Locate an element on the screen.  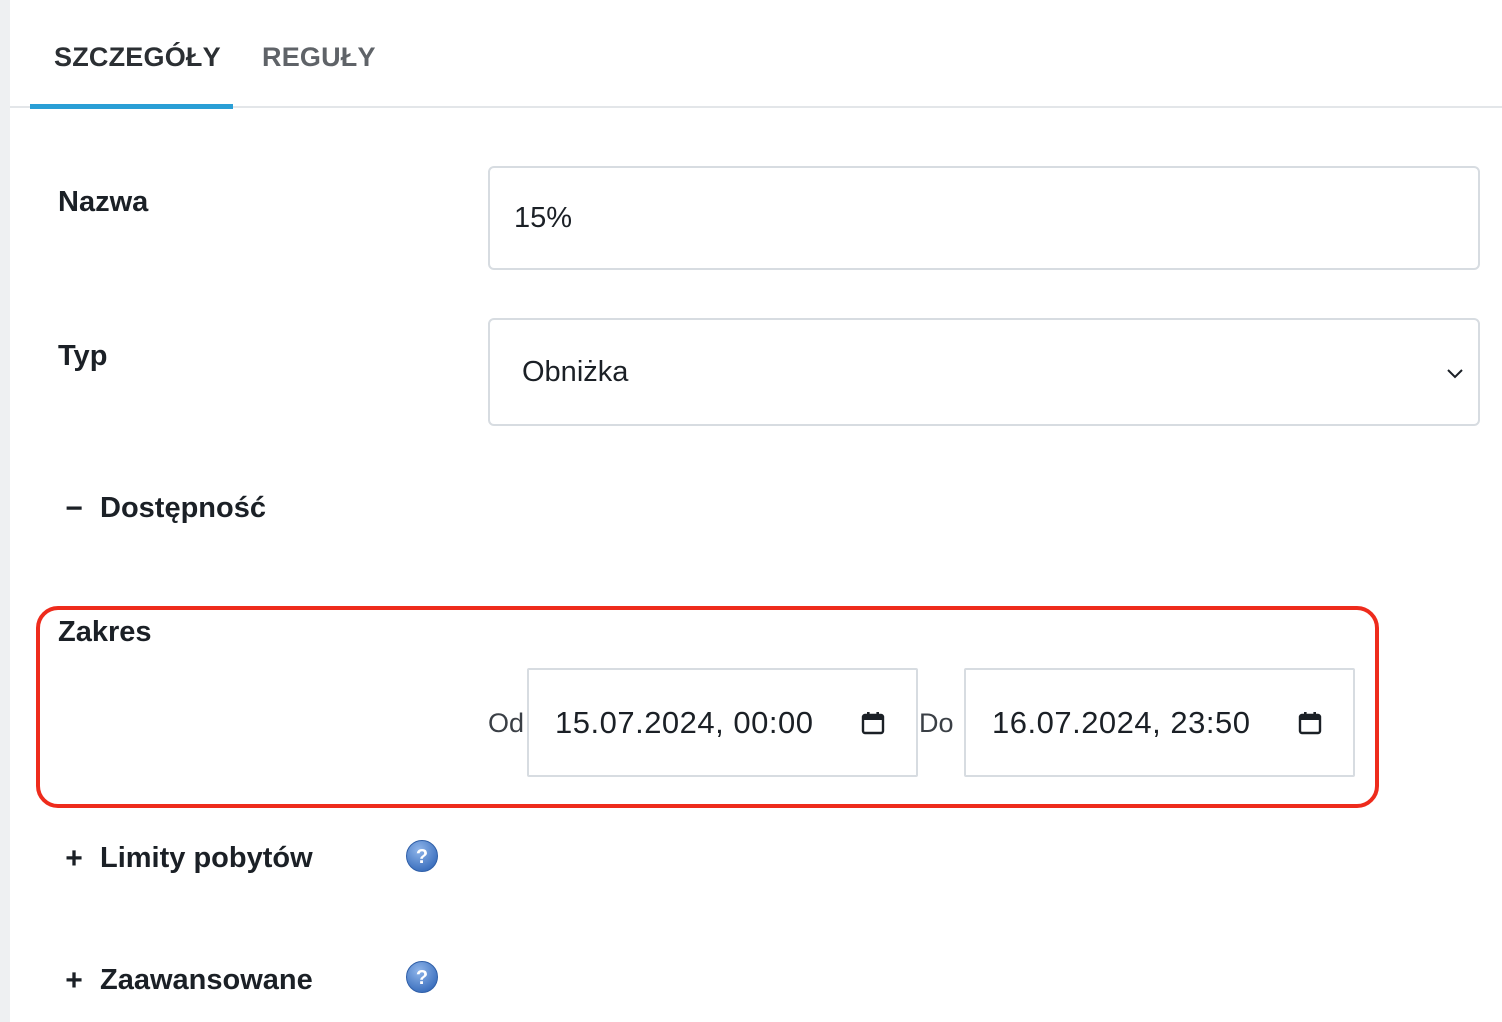
name-label: Nazwa is located at coordinates (103, 202).